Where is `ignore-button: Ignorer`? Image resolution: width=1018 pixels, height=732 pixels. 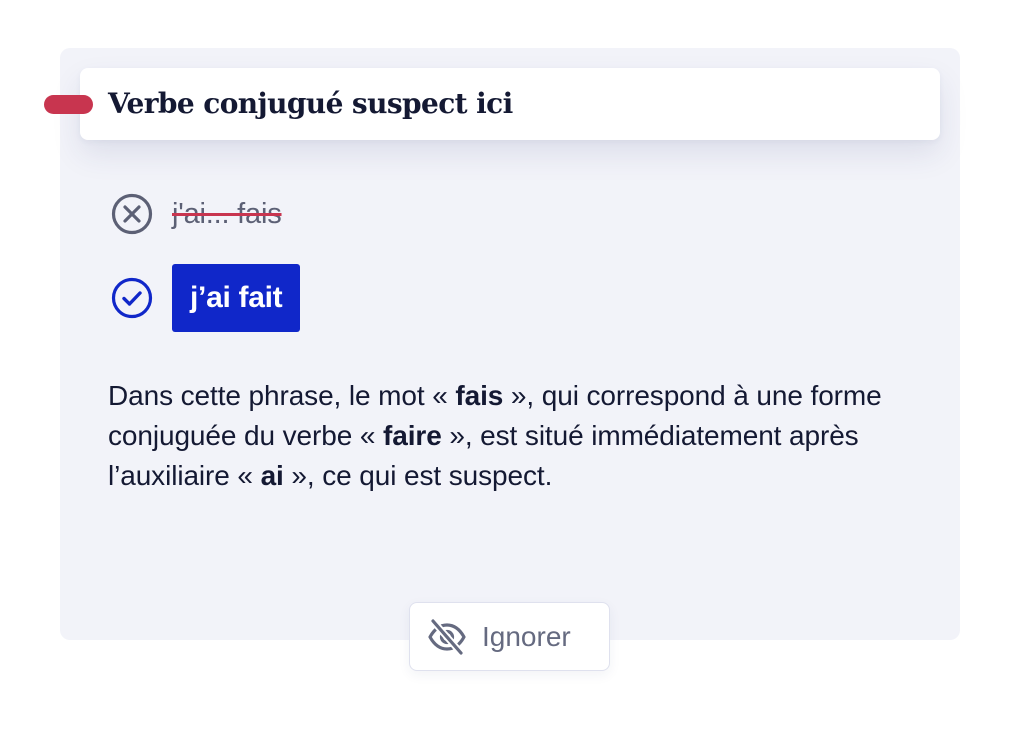
ignore-button: Ignorer is located at coordinates (509, 636).